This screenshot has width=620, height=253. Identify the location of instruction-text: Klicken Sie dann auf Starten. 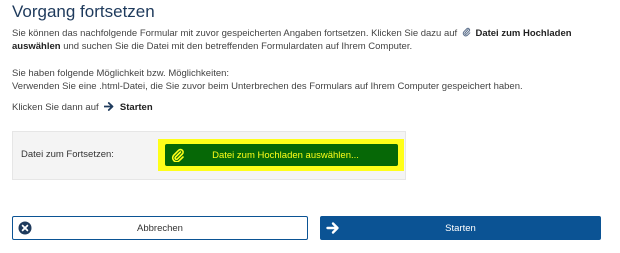
(82, 107).